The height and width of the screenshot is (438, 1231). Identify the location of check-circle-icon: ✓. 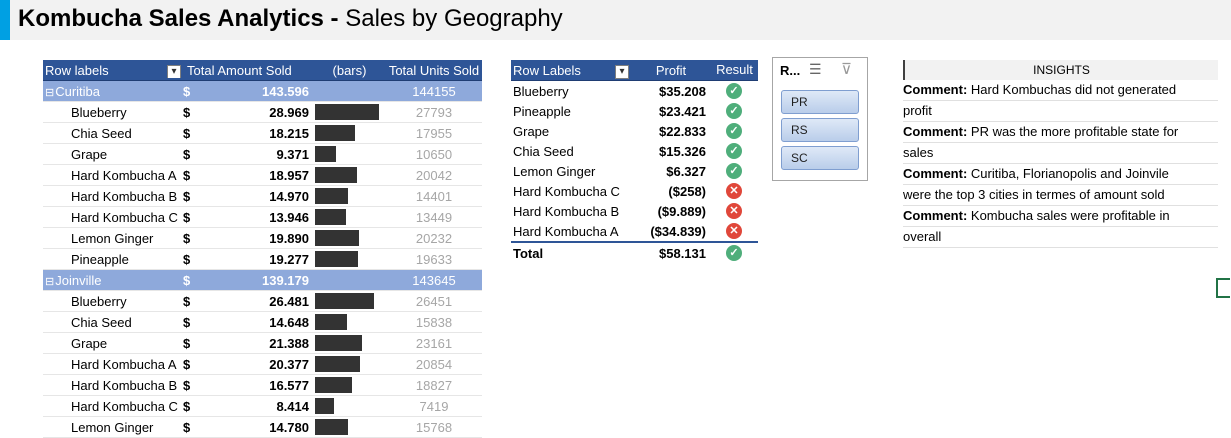
(734, 91).